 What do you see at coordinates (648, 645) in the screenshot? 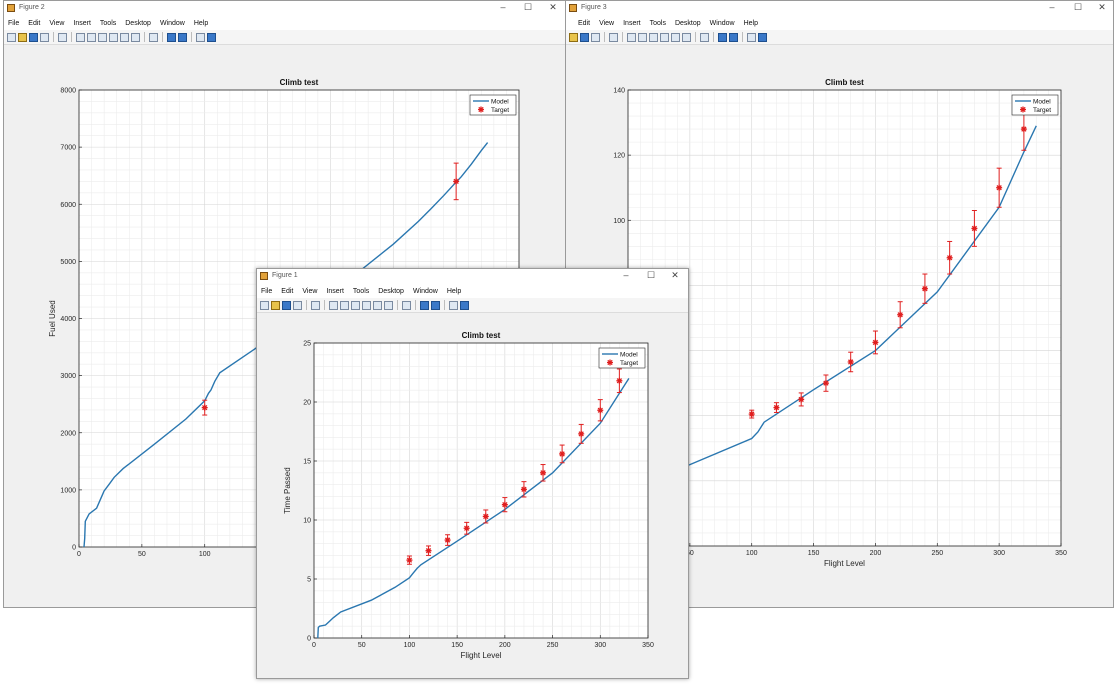
I see `x-tick-label: 350` at bounding box center [648, 645].